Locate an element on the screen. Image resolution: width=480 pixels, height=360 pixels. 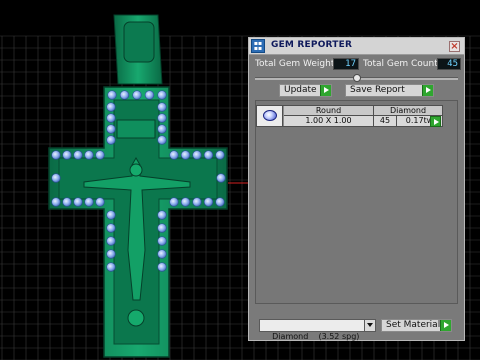
material-select-value: Diamond (3.52 spg) is located at coordinates (316, 336).